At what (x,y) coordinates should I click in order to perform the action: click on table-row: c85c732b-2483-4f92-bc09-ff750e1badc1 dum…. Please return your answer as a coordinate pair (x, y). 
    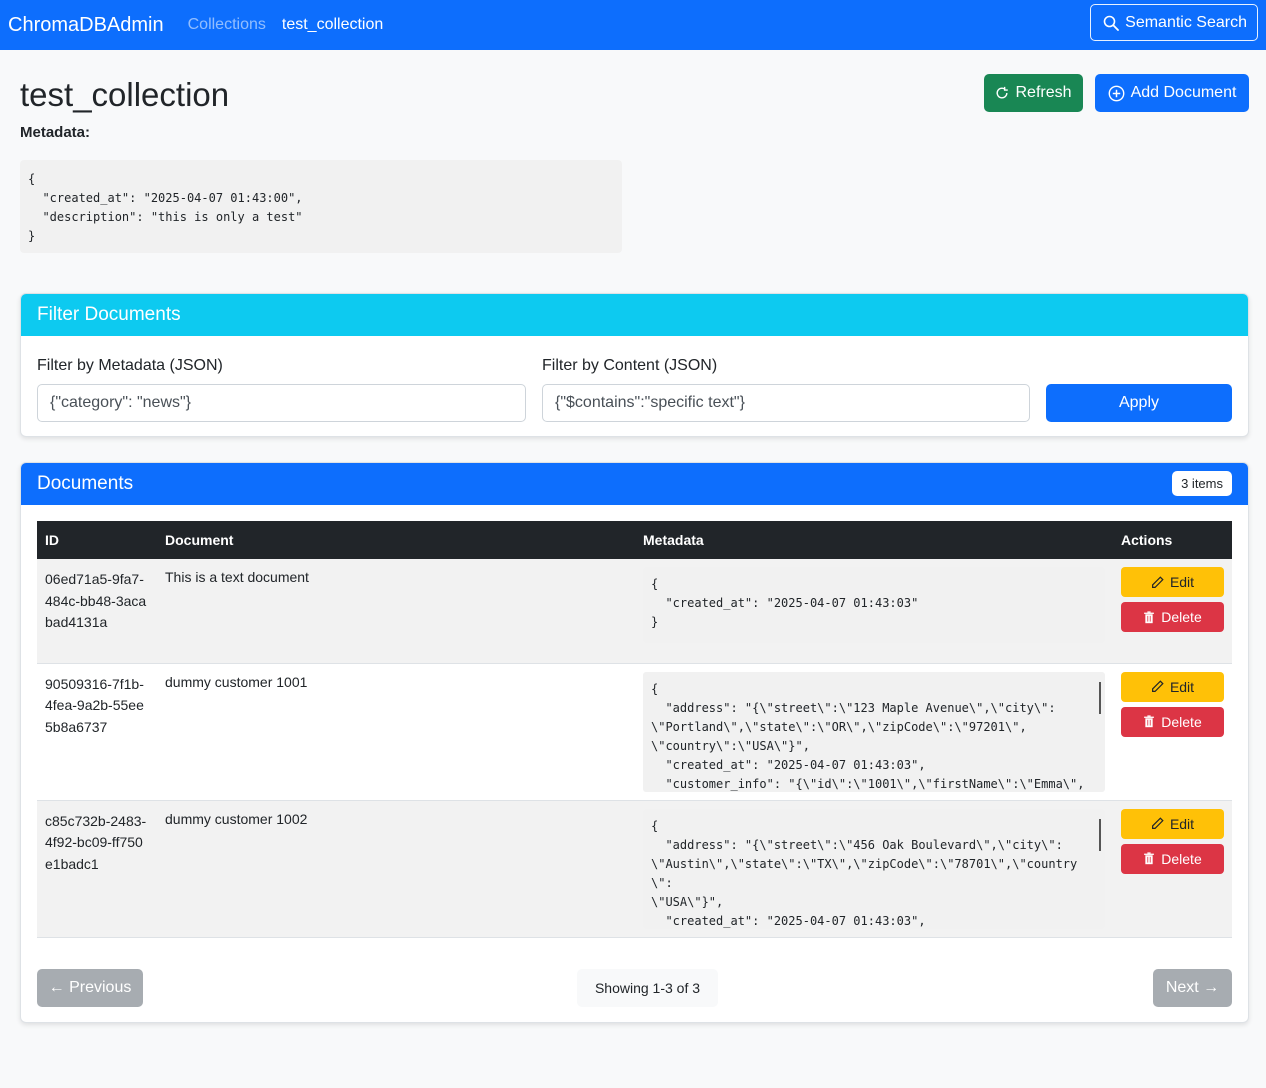
    Looking at the image, I should click on (634, 869).